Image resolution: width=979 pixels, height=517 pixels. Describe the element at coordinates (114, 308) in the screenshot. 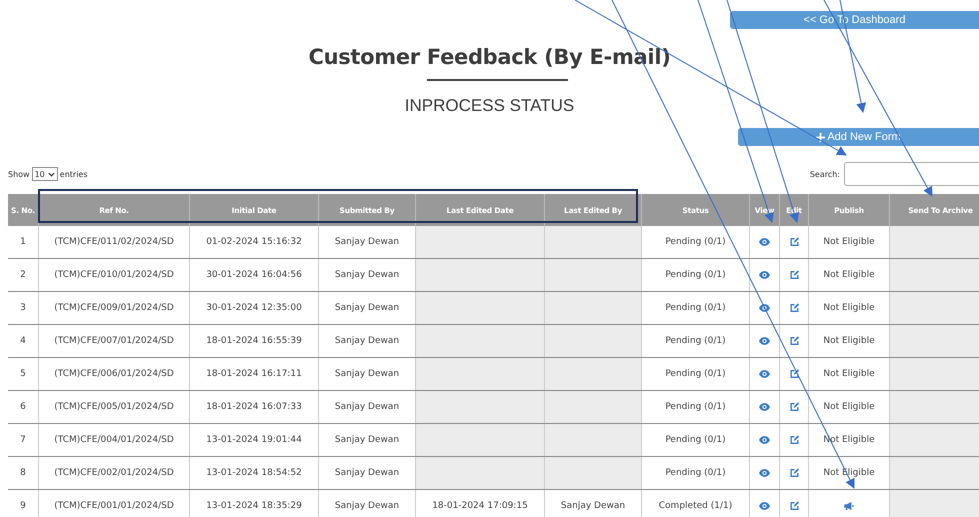

I see `table-cell: (TCM)CFE/009/01/2024/SD` at that location.